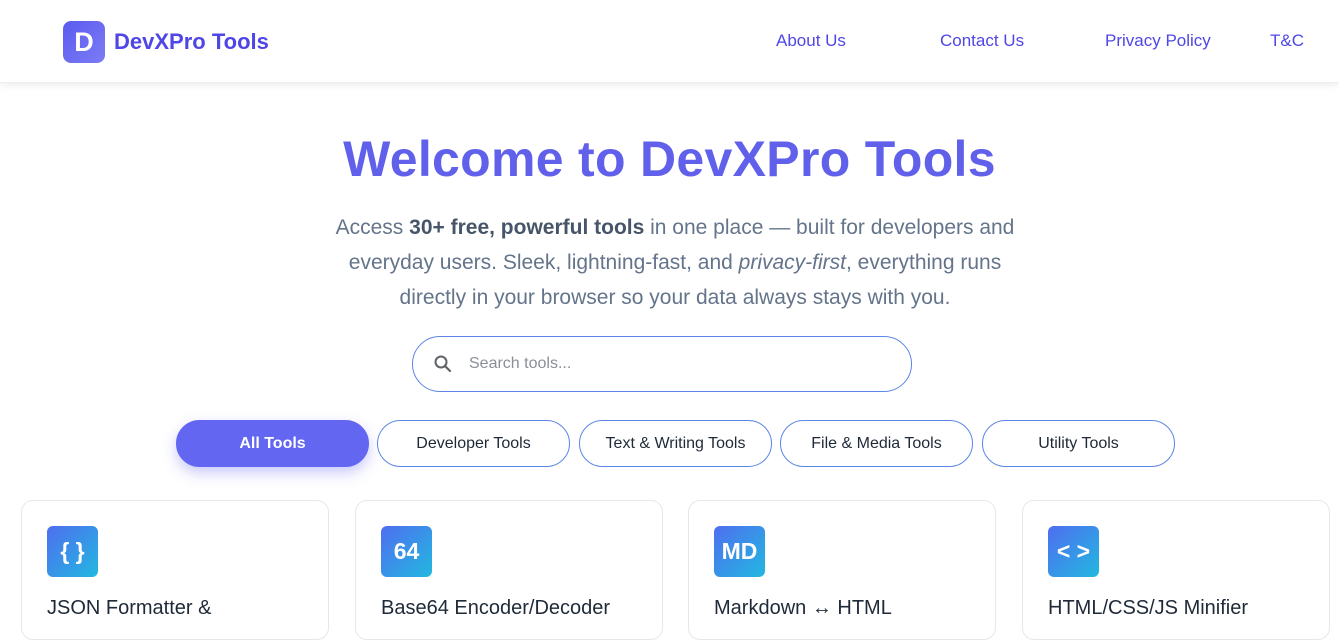 The image size is (1339, 640). I want to click on braces-icon: { }, so click(72, 551).